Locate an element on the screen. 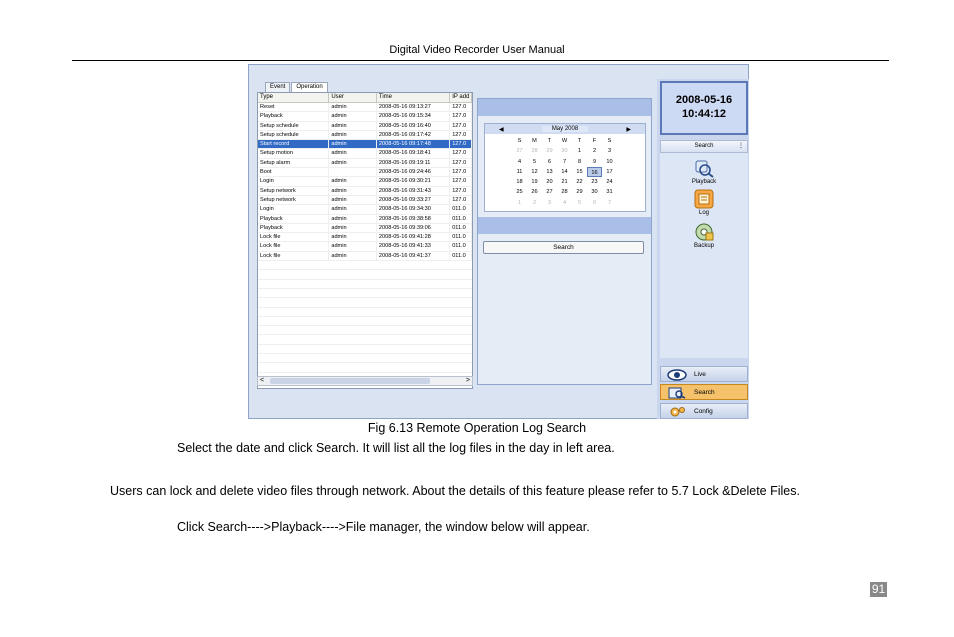 This screenshot has height=637, width=954. table-row: Login admin 2008-05-16 09:30:21 127.0 is located at coordinates (365, 182).